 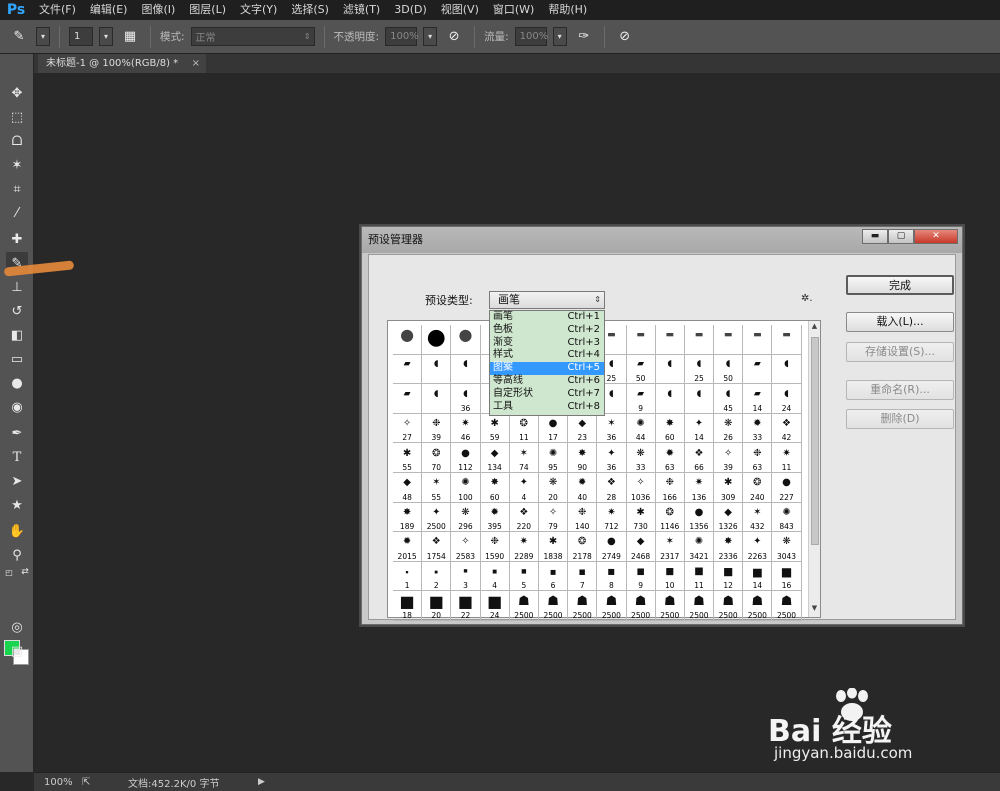 What do you see at coordinates (758, 547) in the screenshot?
I see `brush-preset-cell: ✦ 2263` at bounding box center [758, 547].